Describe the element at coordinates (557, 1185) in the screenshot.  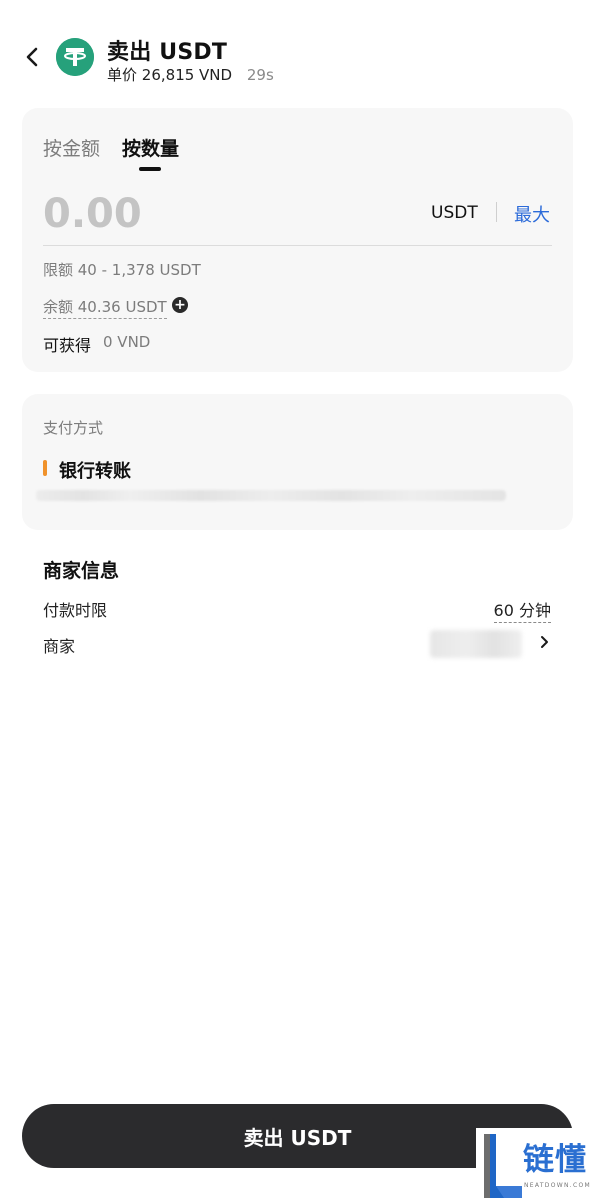
I see `watermark-en-text: NEATDOWN.COM` at that location.